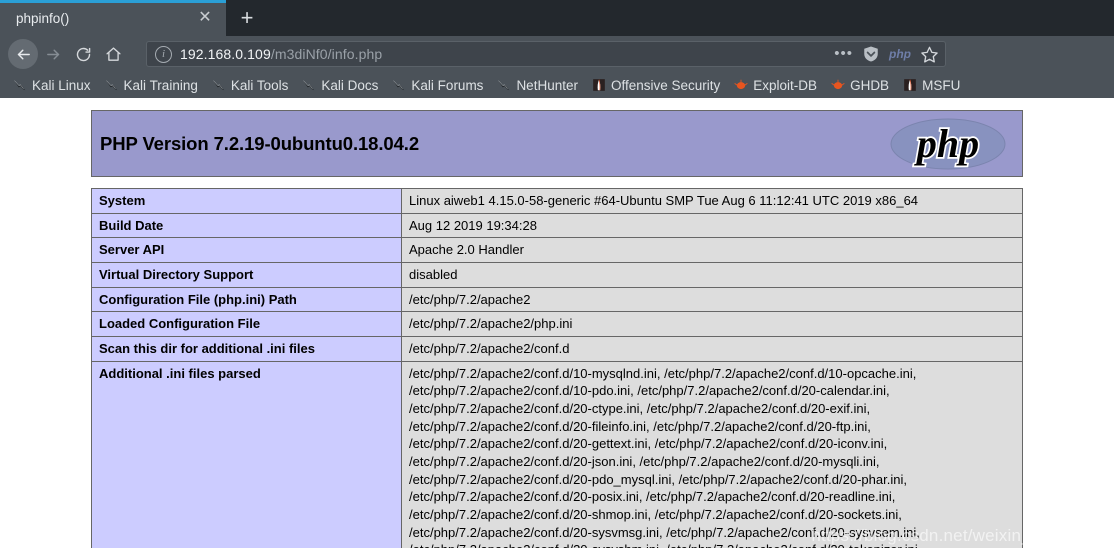 The image size is (1114, 548). Describe the element at coordinates (447, 85) in the screenshot. I see `bookmark-label: Kali Forums` at that location.